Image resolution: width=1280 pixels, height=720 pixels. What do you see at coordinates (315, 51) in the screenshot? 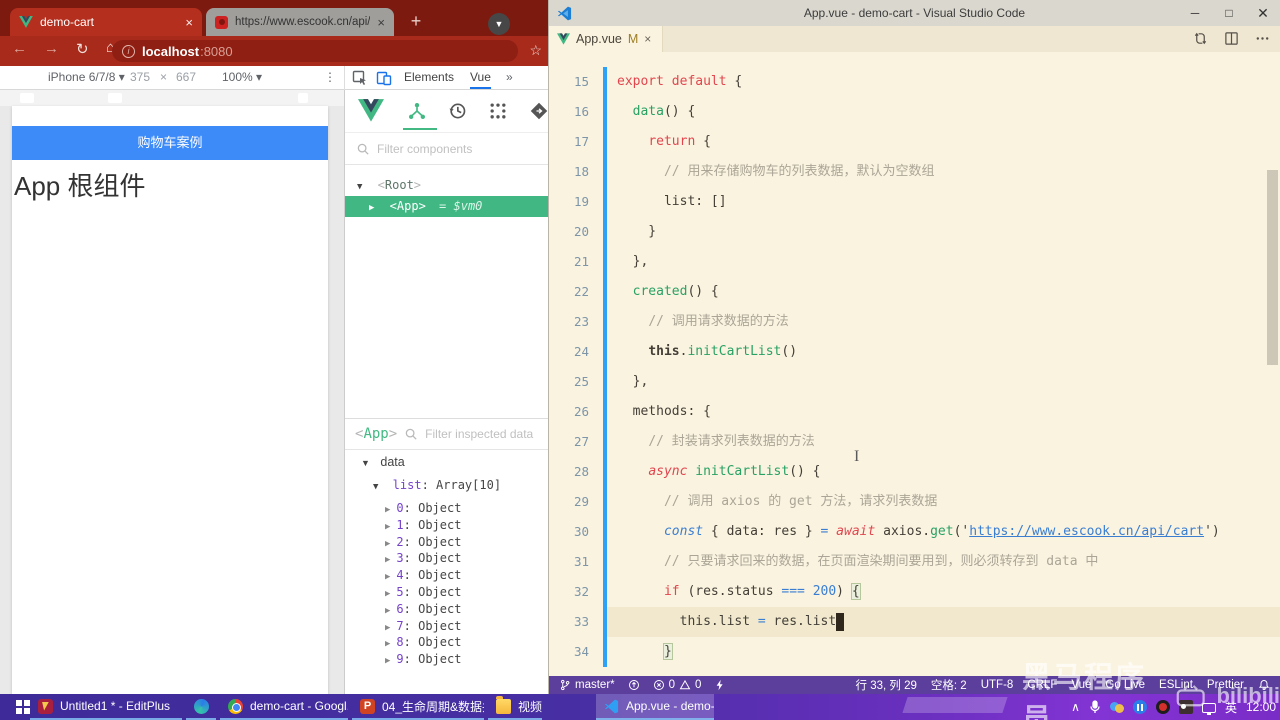
I see `address-bar: i localhost:8080` at bounding box center [315, 51].